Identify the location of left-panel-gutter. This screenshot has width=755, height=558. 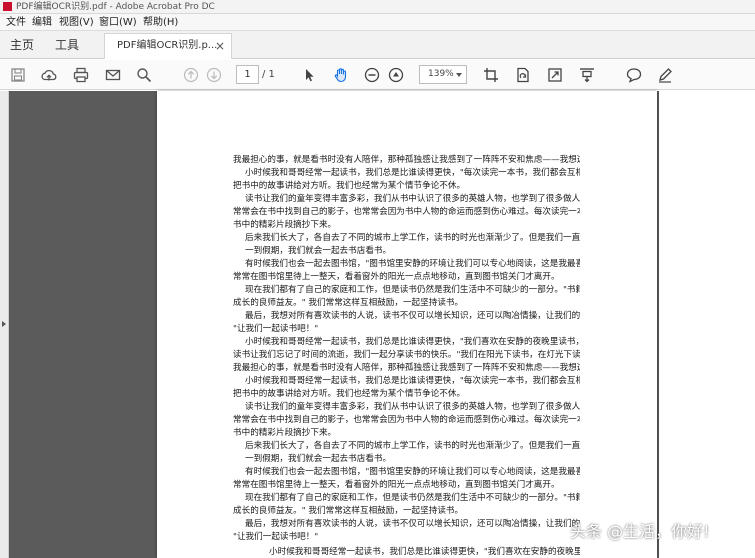
(4, 324).